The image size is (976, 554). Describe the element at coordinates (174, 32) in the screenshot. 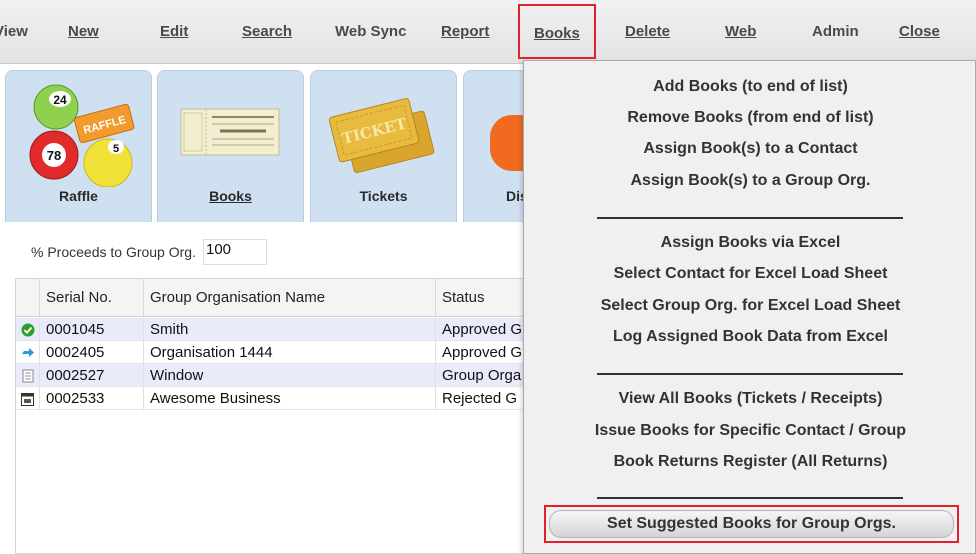

I see `menu-edit: Edit` at that location.